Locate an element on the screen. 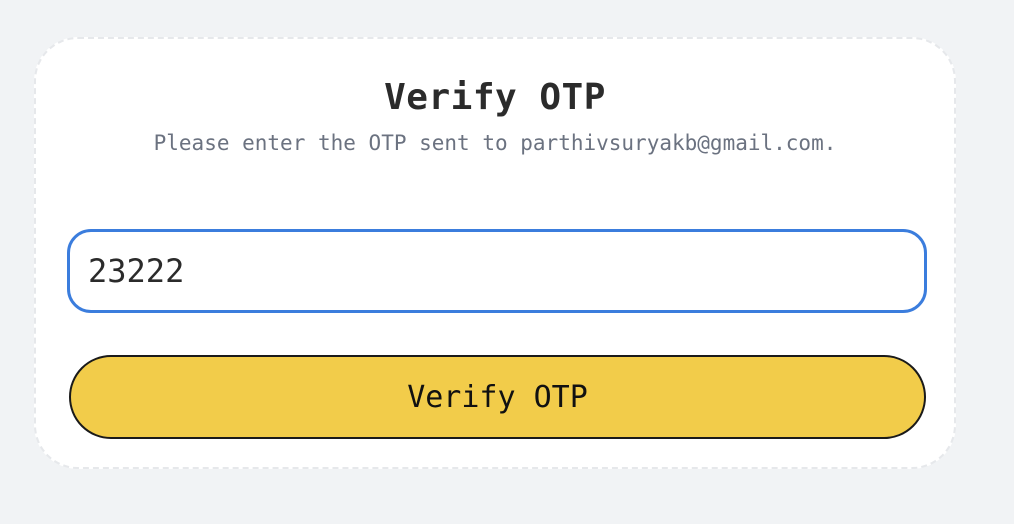 This screenshot has width=1014, height=524. otp-input is located at coordinates (497, 271).